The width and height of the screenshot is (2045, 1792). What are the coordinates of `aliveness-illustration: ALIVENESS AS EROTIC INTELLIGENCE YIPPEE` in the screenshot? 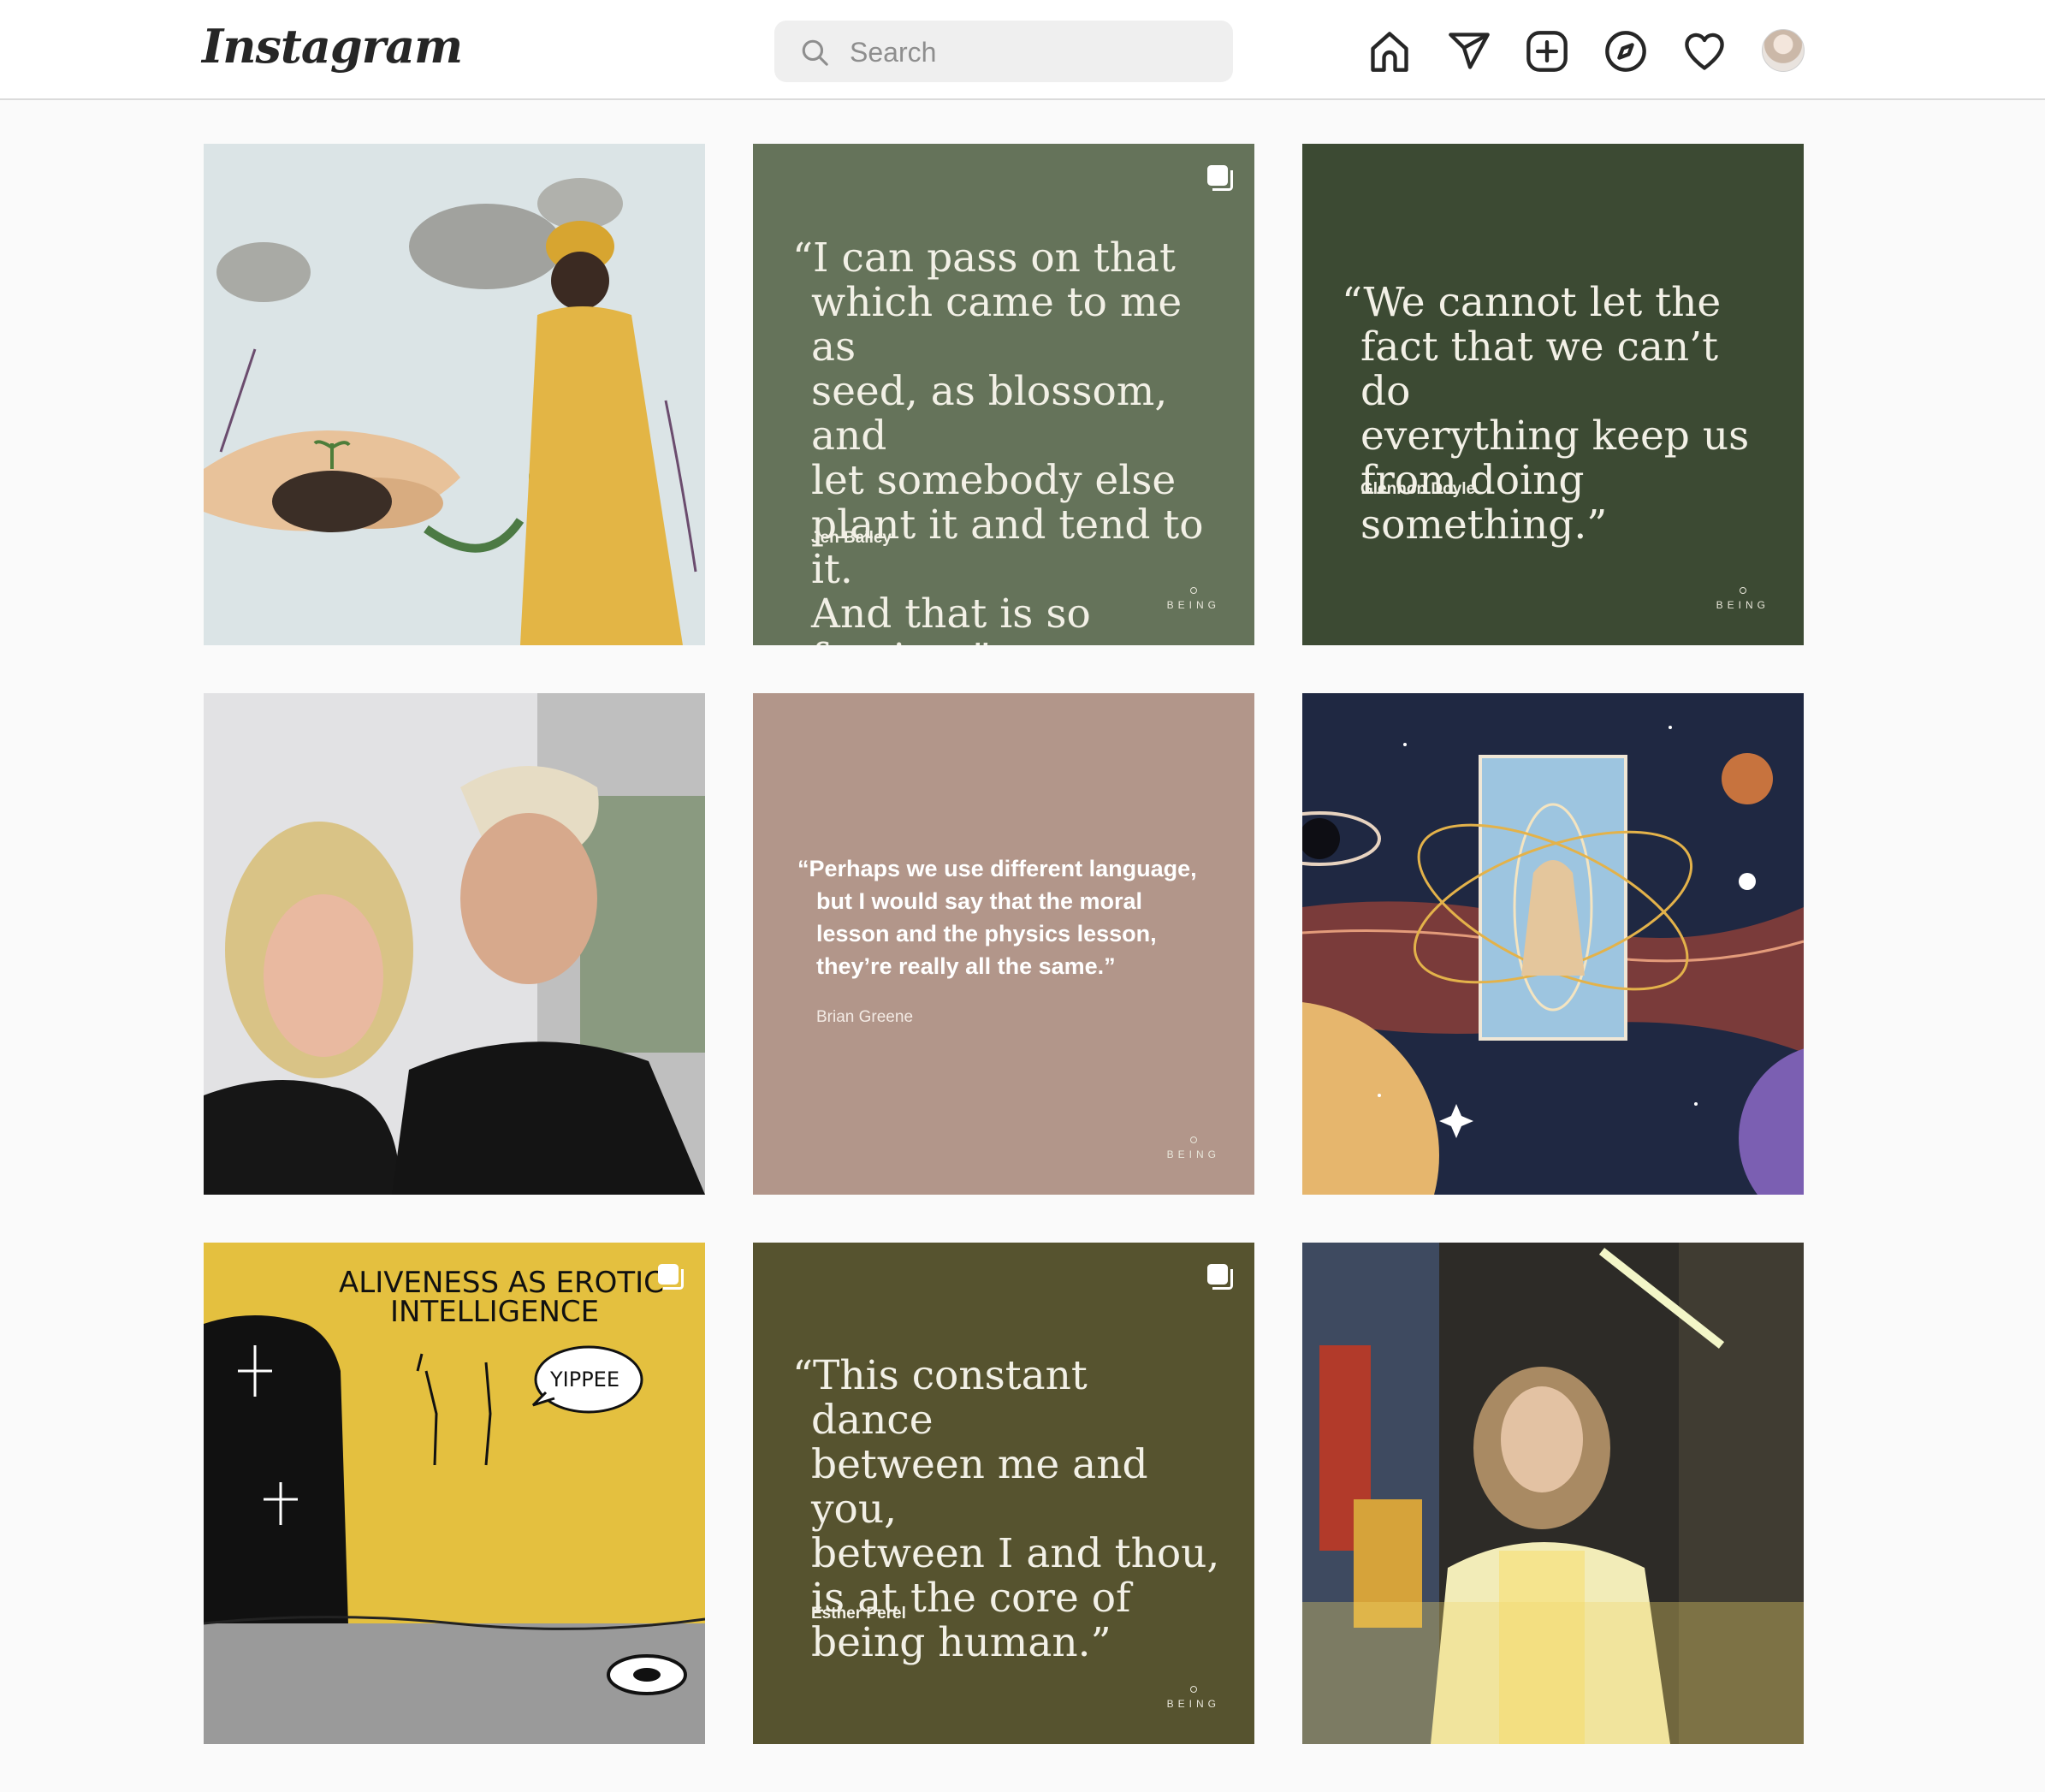 It's located at (454, 1493).